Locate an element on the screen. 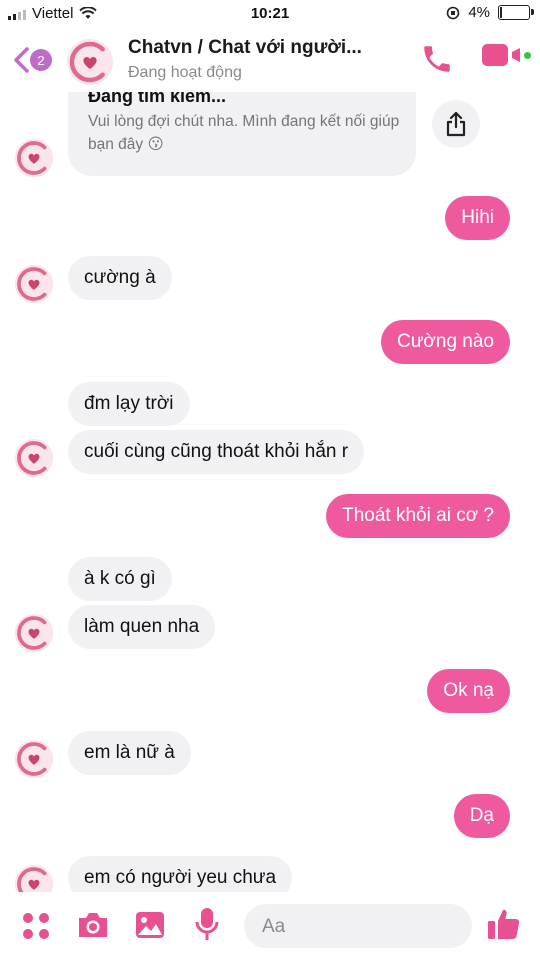 The image size is (540, 960). status-right: 4% is located at coordinates (490, 12).